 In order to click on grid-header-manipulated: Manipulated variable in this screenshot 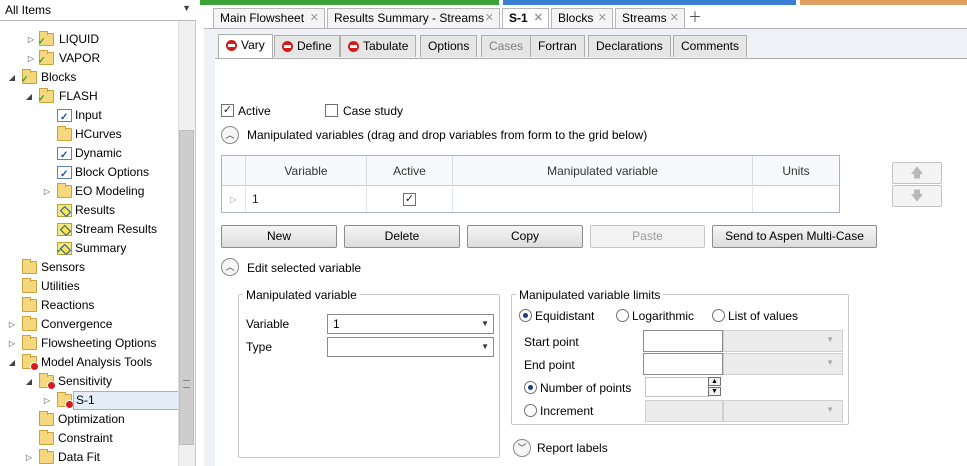, I will do `click(603, 171)`.